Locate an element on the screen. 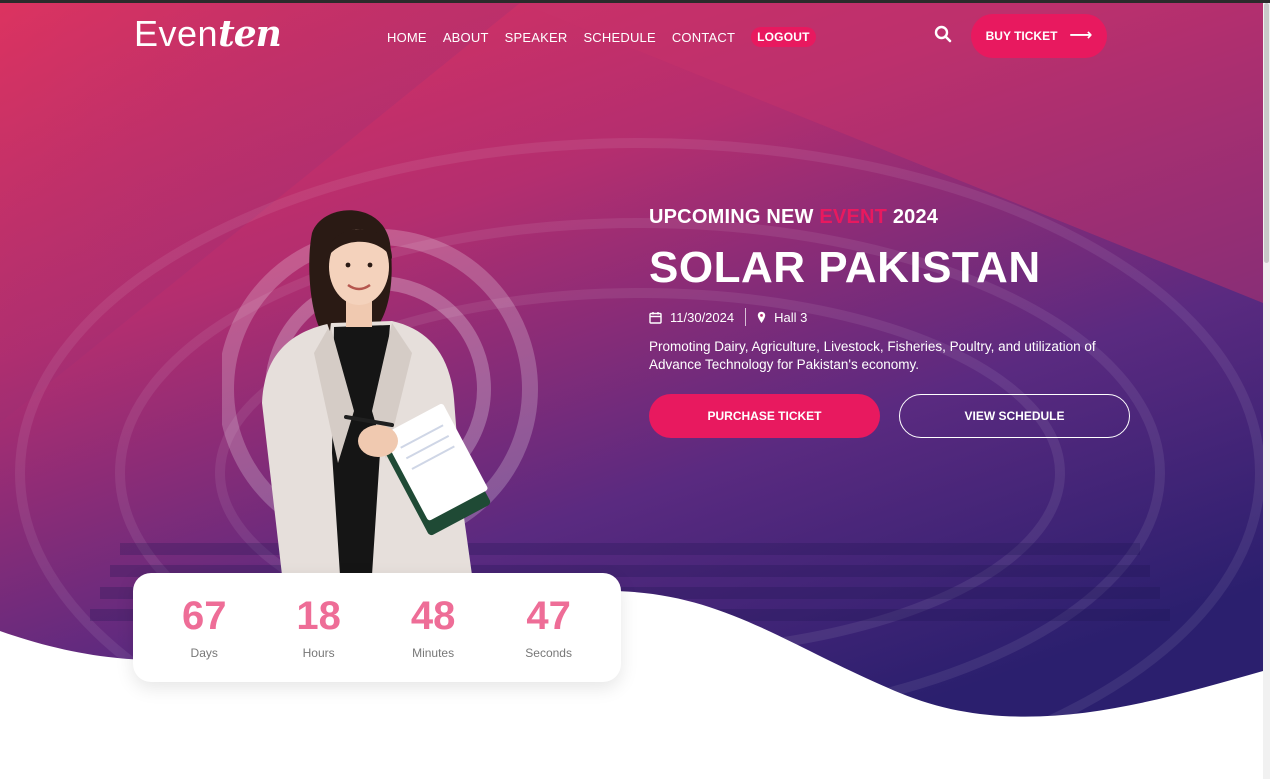  buy-ticket-button: BUY TICKET ⟶ is located at coordinates (1039, 36).